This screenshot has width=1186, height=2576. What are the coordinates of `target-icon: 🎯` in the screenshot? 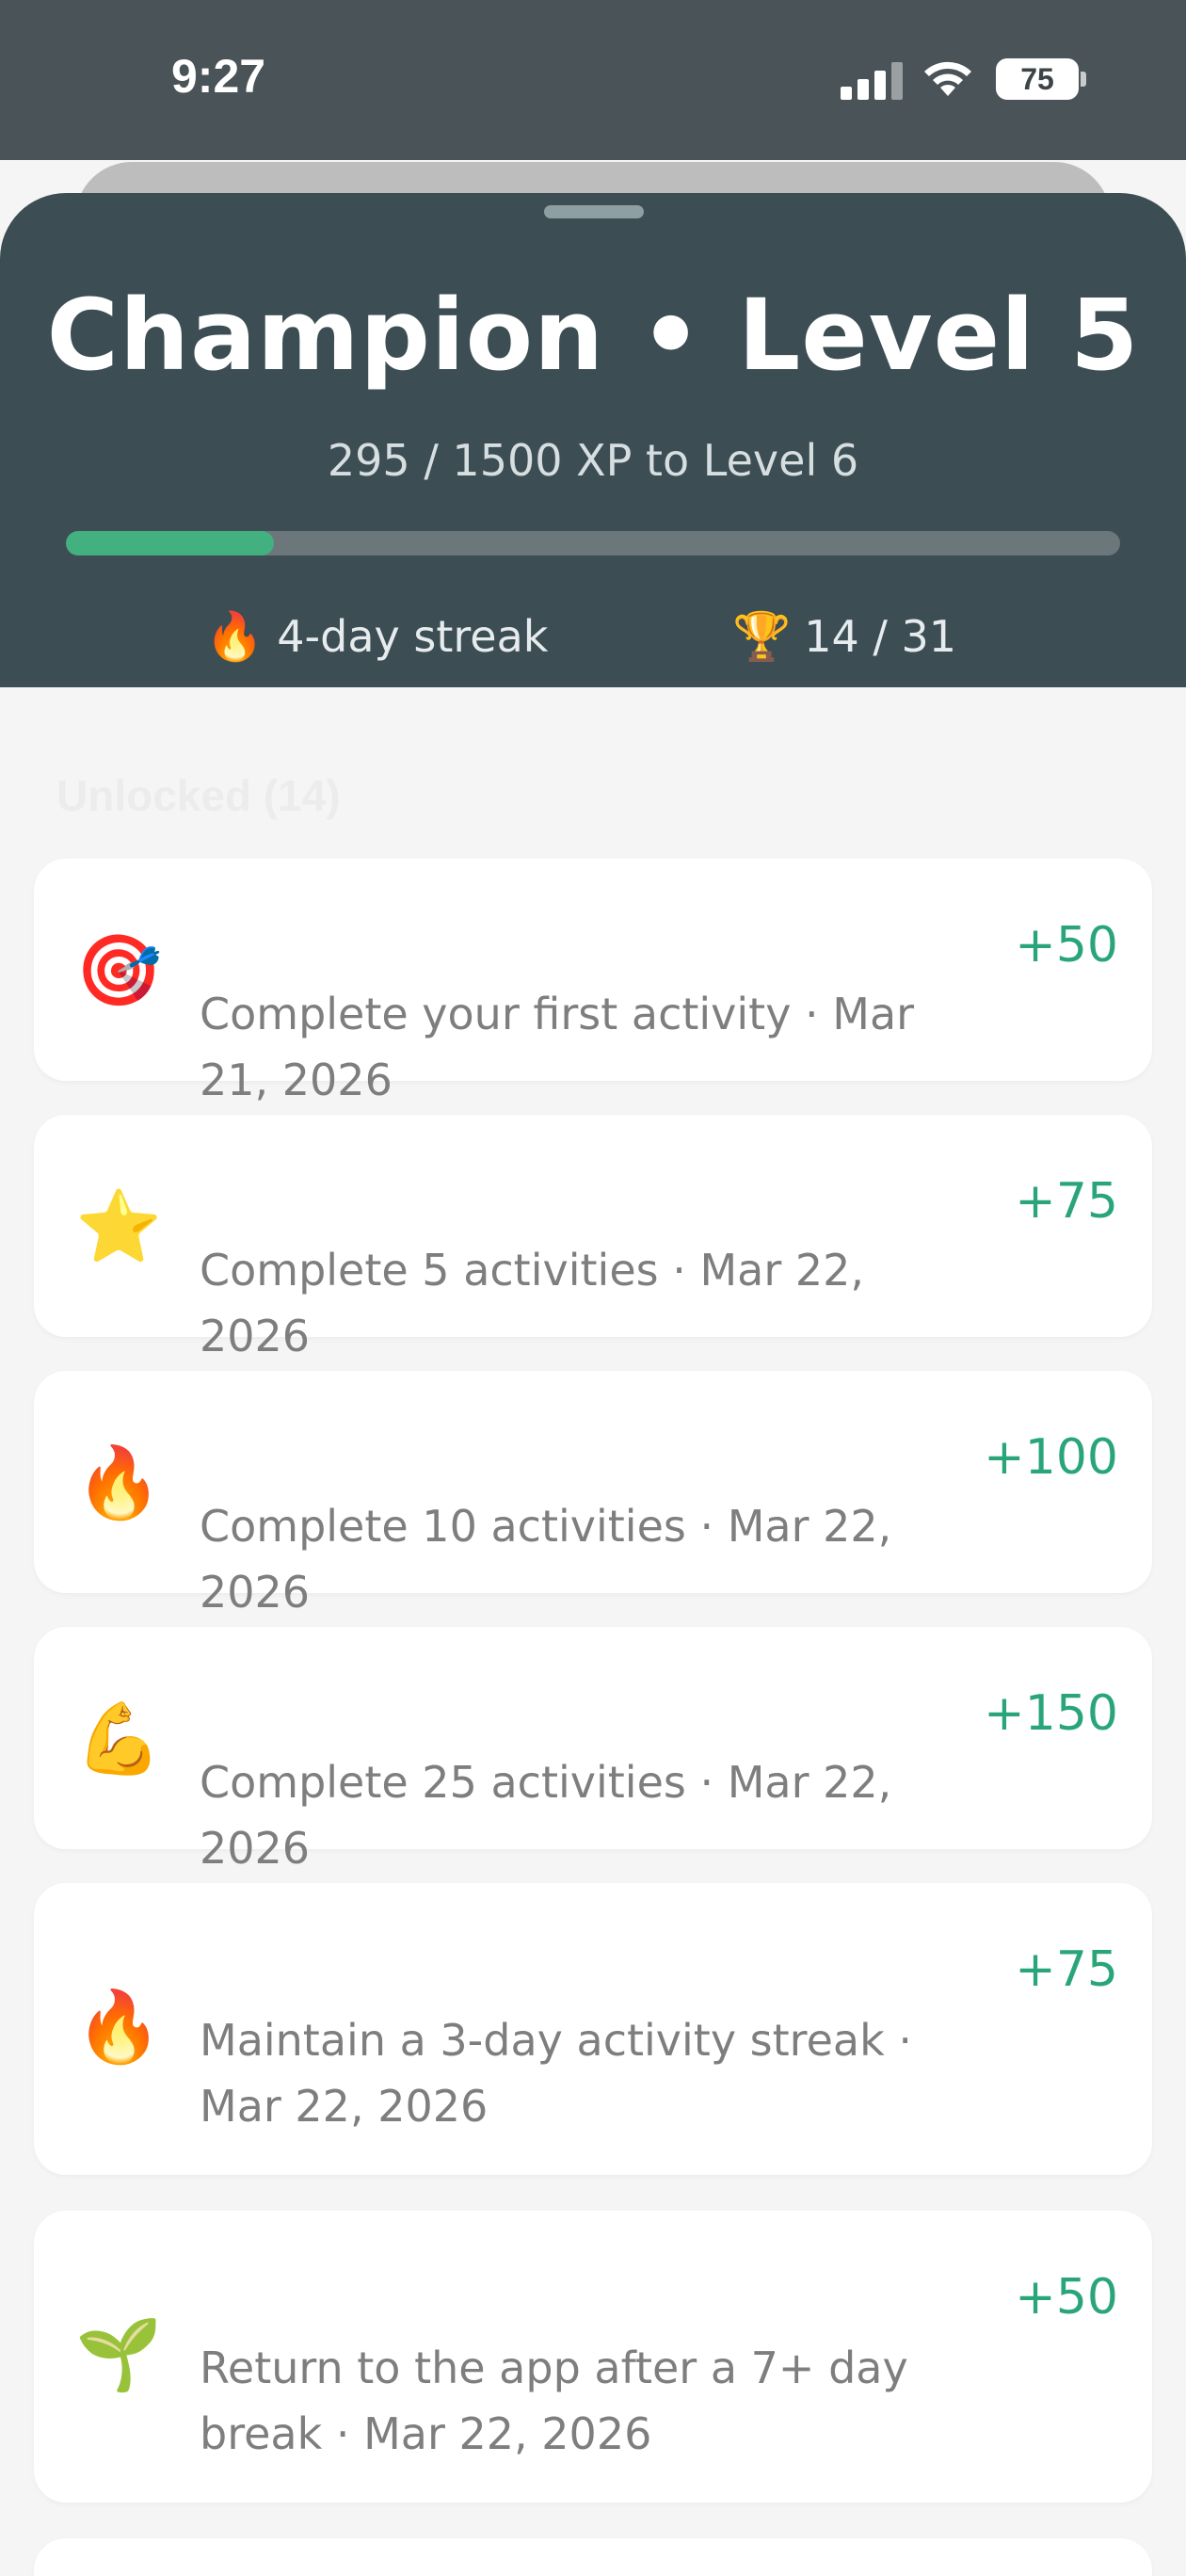 It's located at (119, 970).